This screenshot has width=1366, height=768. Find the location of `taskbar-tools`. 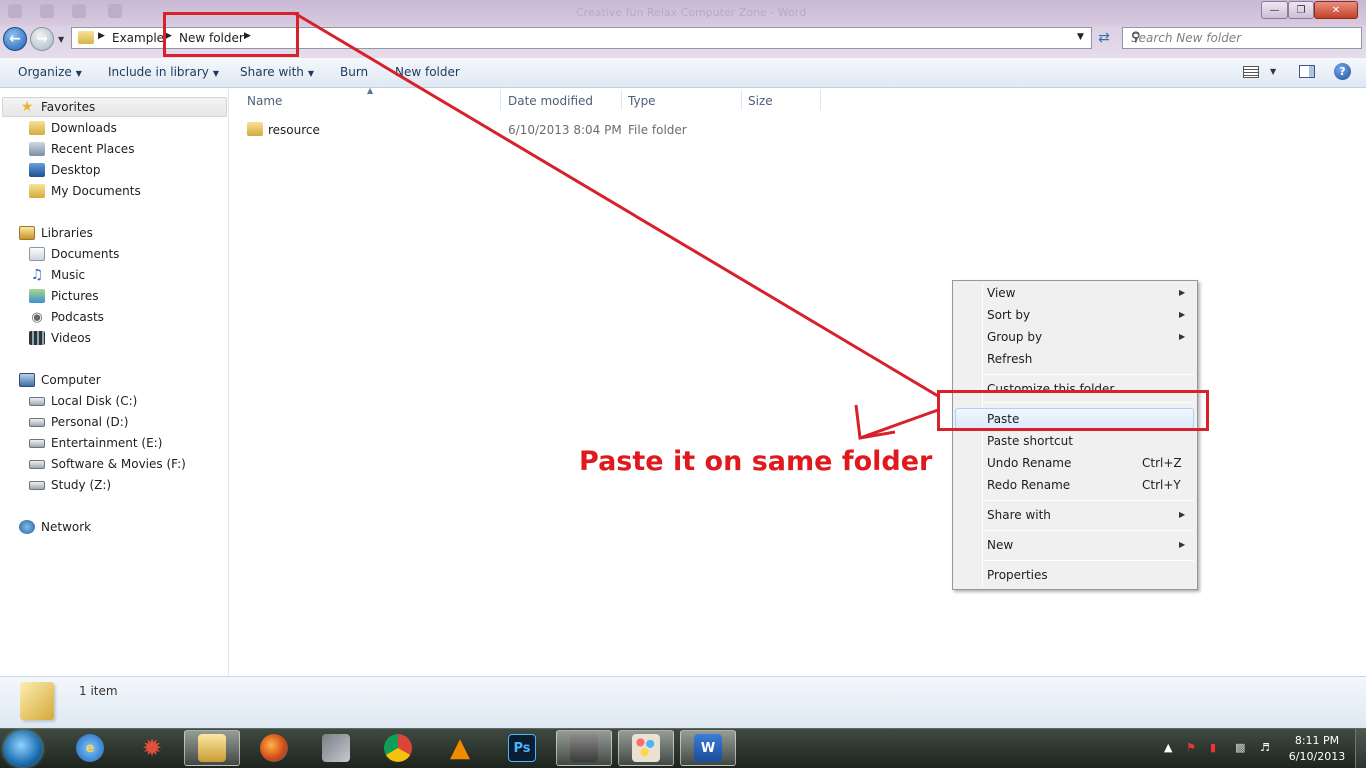

taskbar-tools is located at coordinates (336, 748).